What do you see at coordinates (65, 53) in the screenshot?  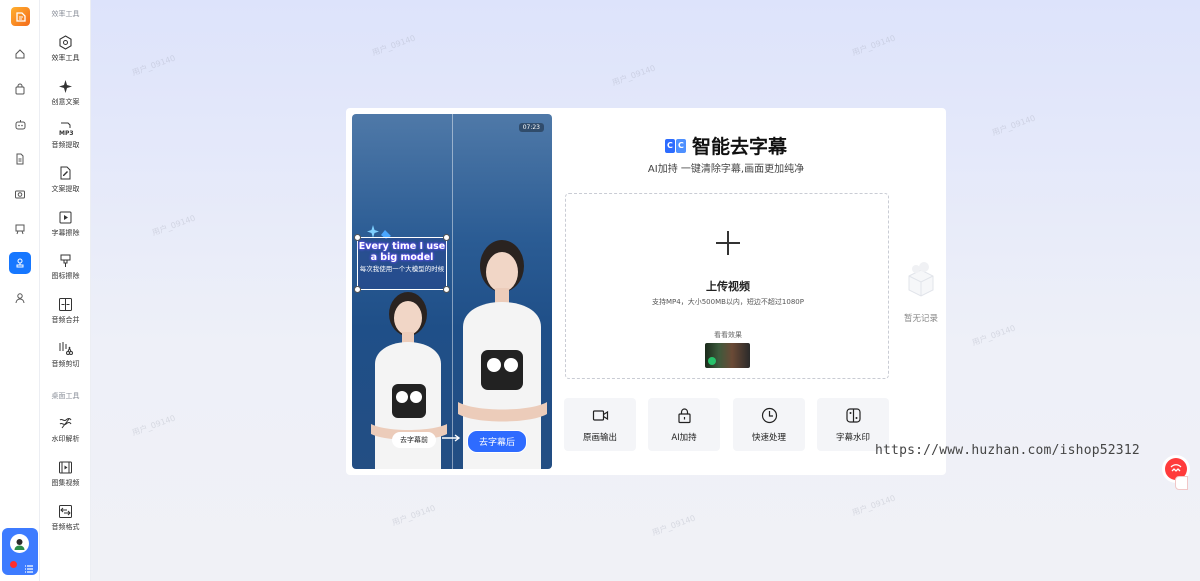 I see `tool-efficiency: 效率工具` at bounding box center [65, 53].